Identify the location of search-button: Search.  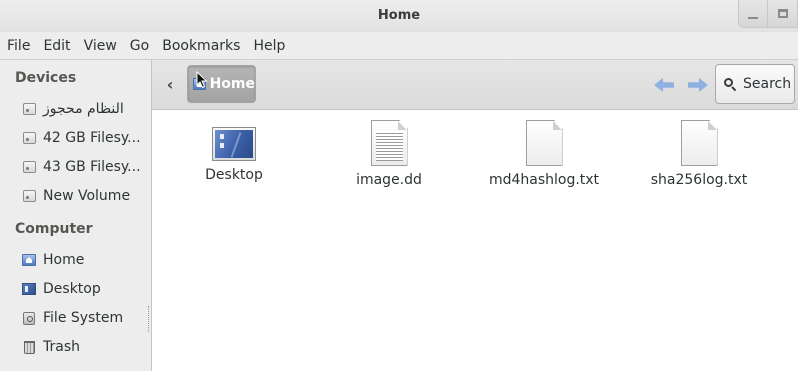
(755, 84).